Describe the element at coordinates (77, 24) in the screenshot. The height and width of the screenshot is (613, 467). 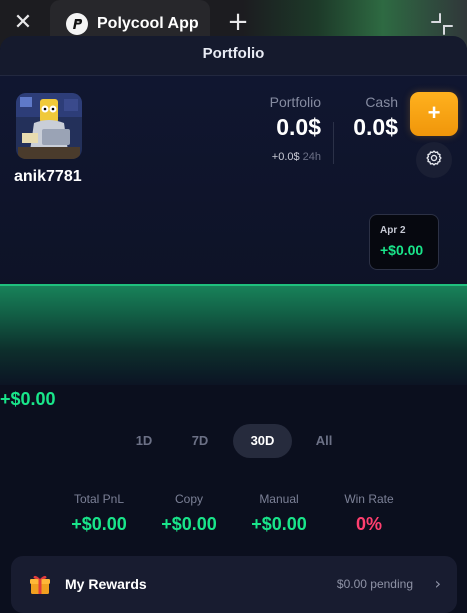
I see `polycool-logo-icon` at that location.